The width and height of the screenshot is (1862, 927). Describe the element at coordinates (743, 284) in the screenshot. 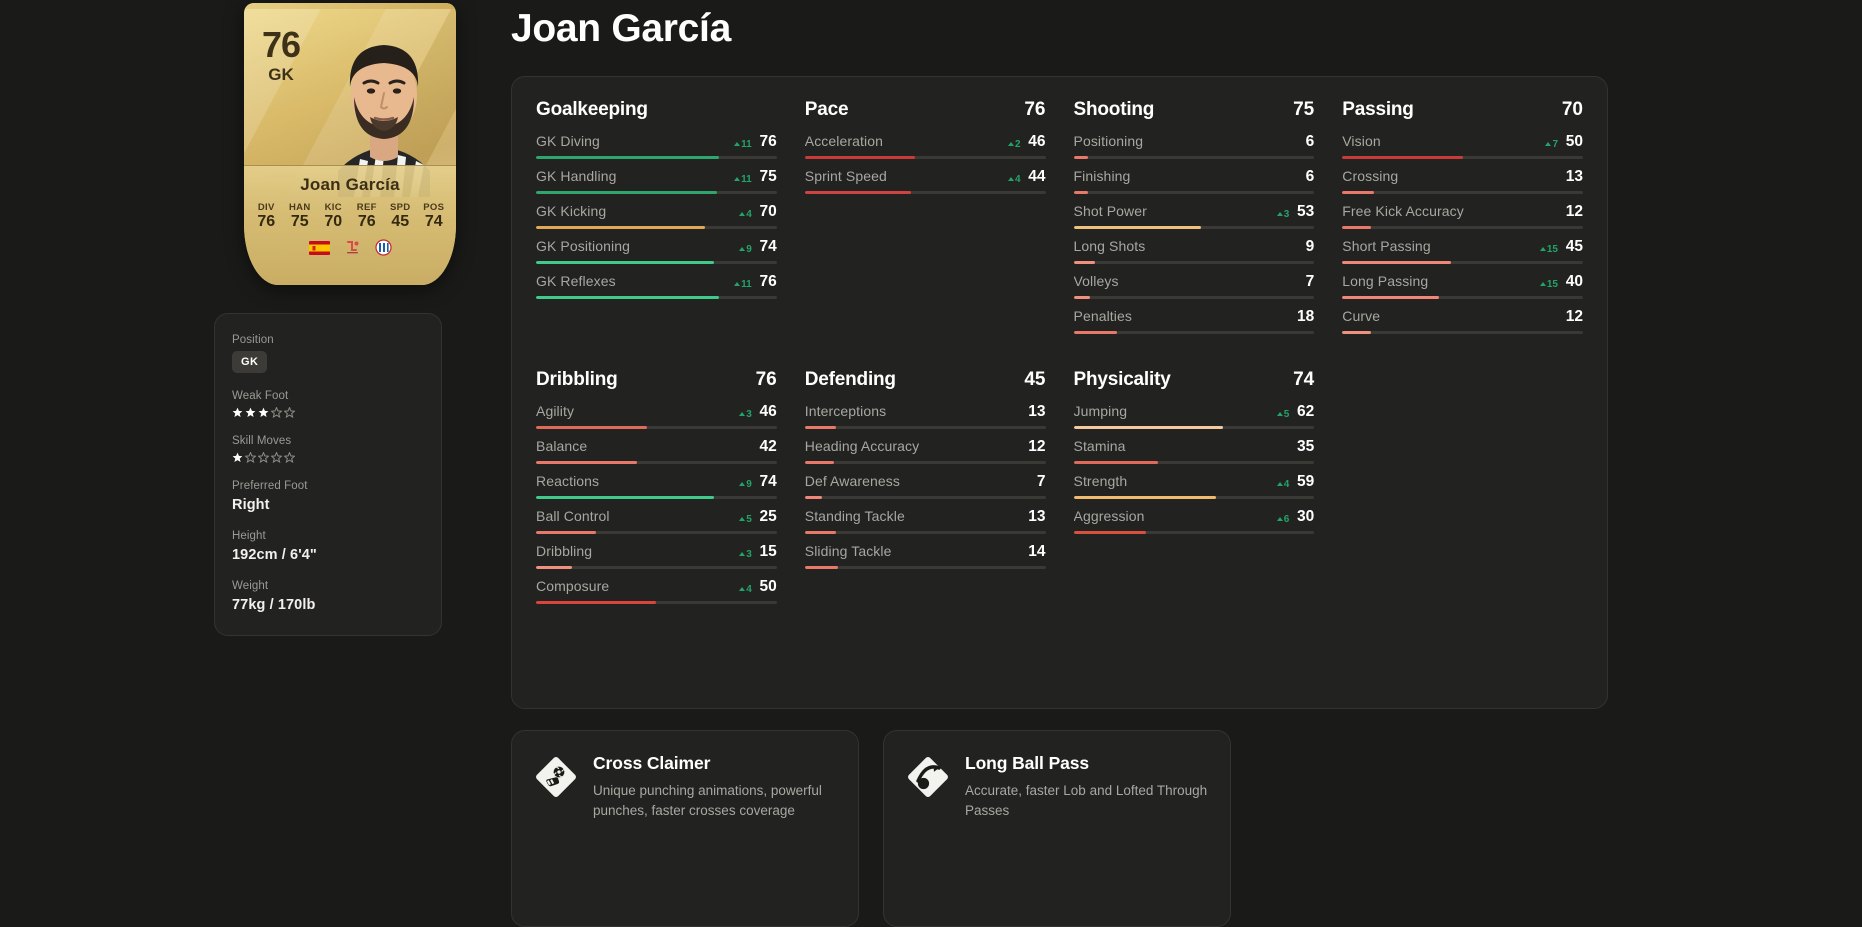

I see `stat-delta: 11` at that location.